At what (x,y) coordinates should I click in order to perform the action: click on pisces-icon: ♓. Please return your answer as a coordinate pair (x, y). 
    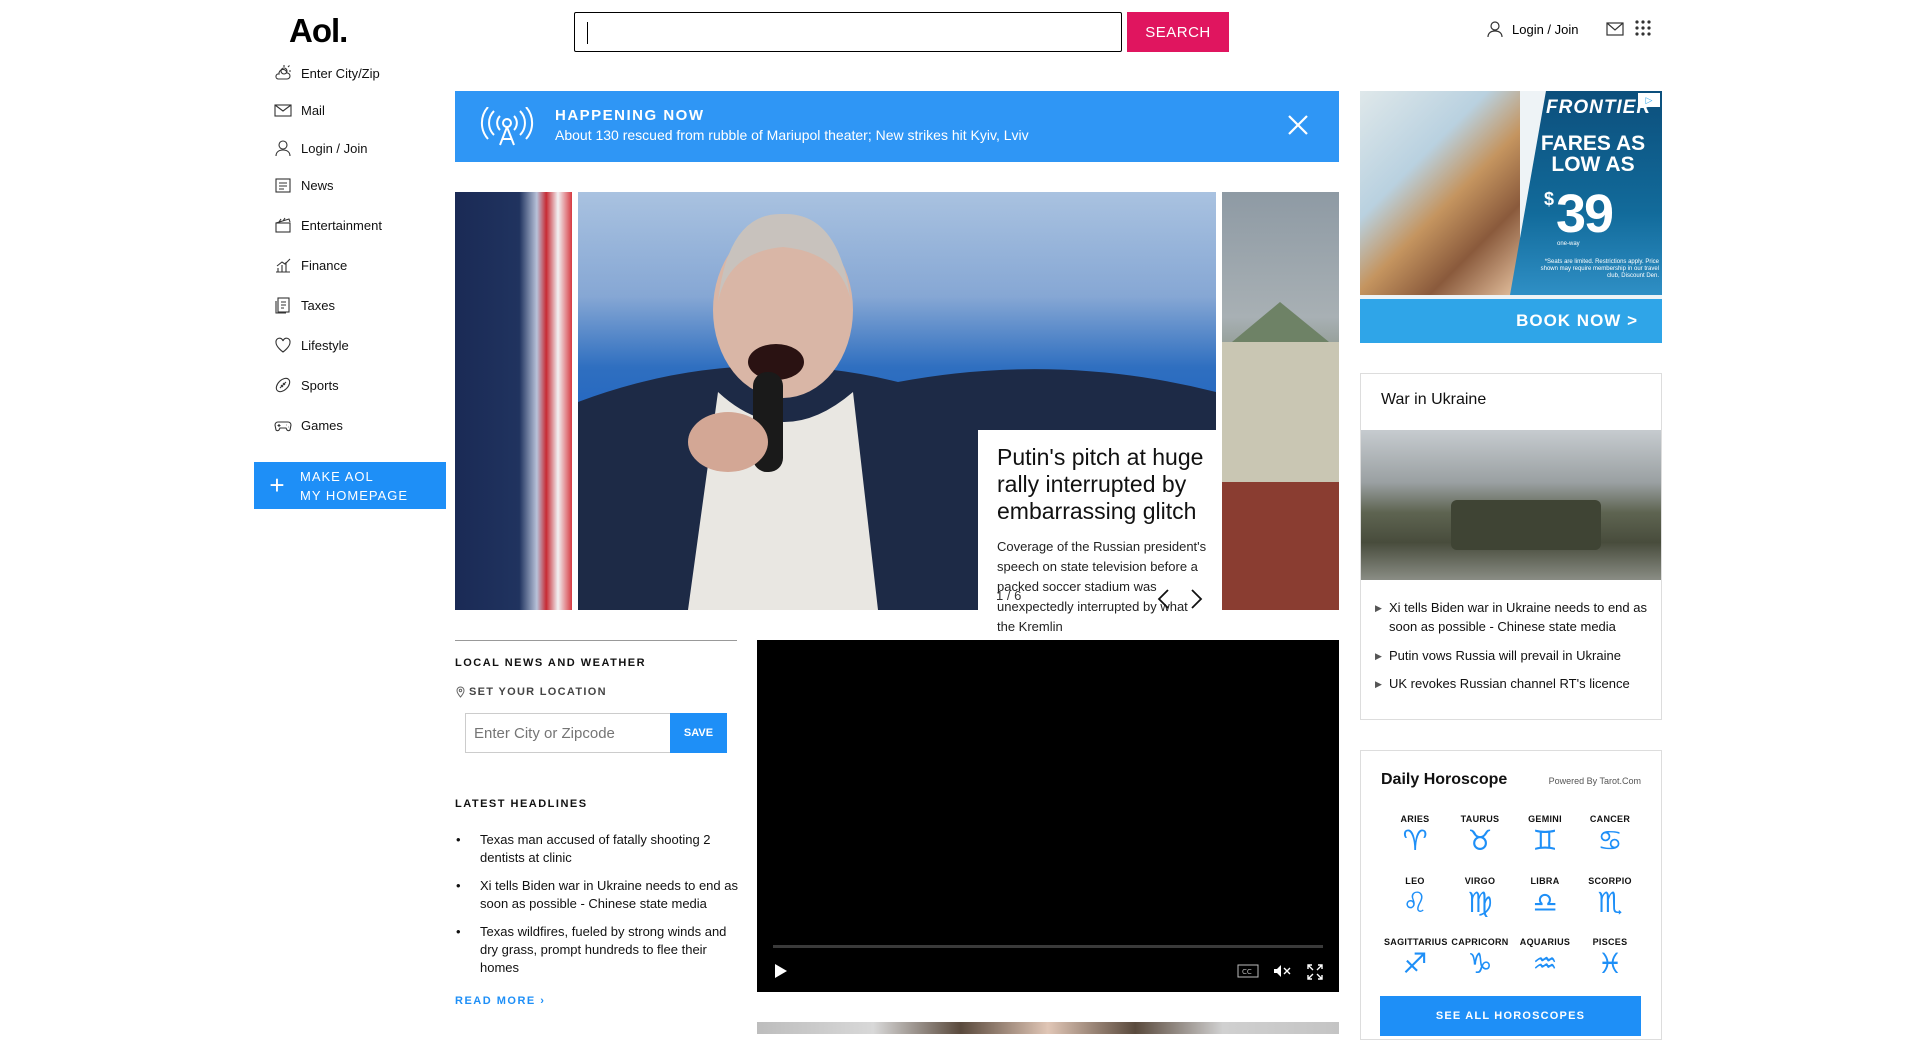
    Looking at the image, I should click on (1610, 963).